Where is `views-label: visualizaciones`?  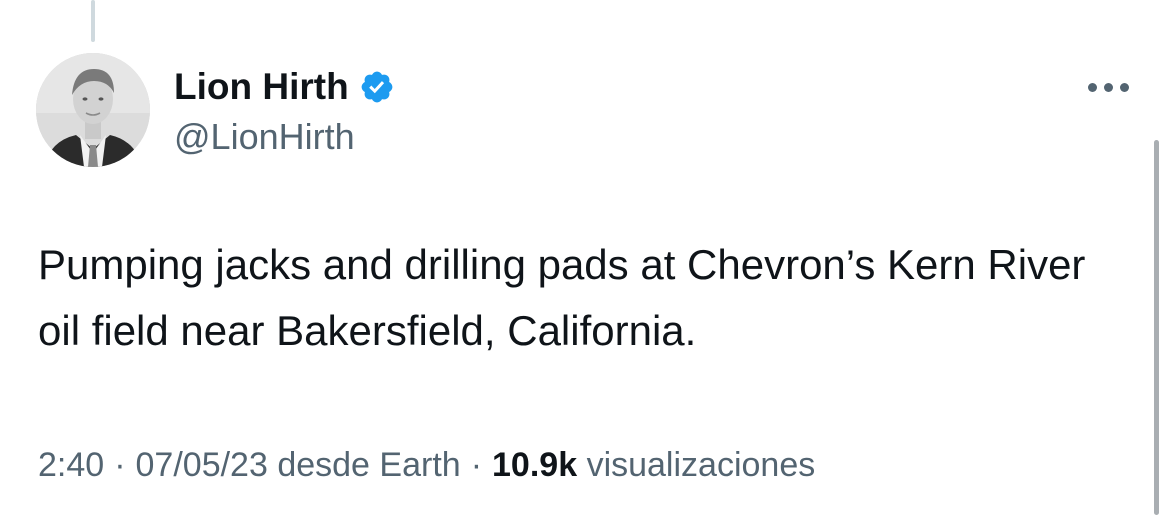
views-label: visualizaciones is located at coordinates (701, 465).